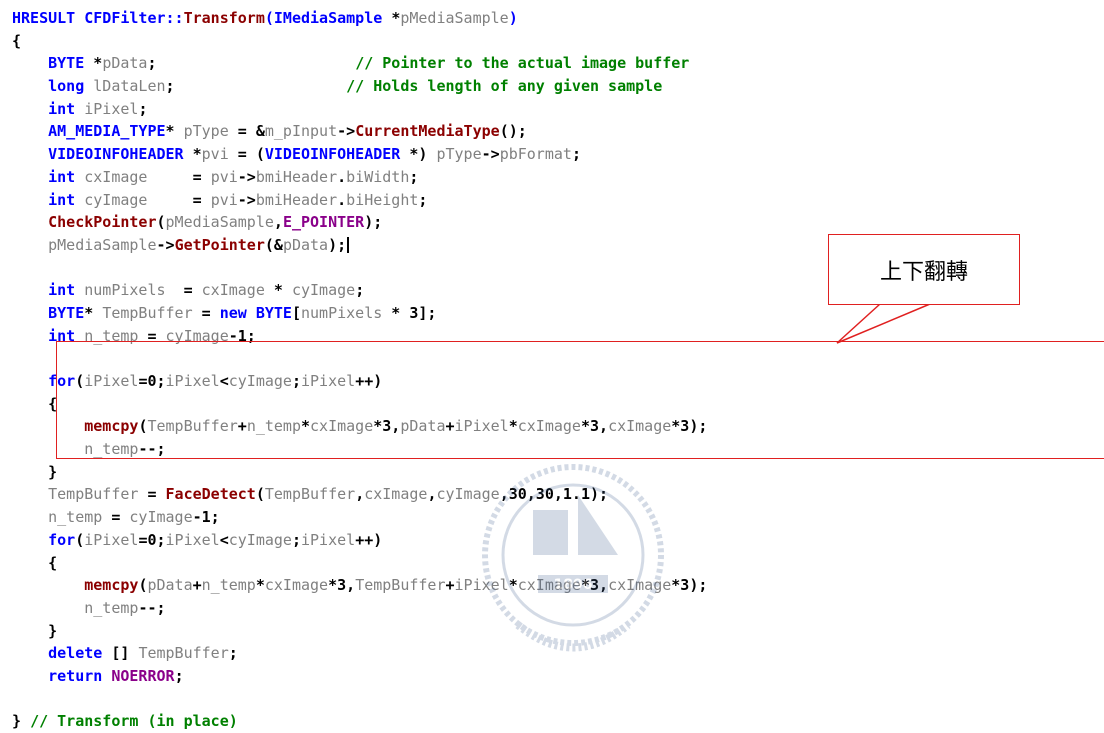 The width and height of the screenshot is (1104, 733). Describe the element at coordinates (535, 154) in the screenshot. I see `code-token: pbFormat` at that location.